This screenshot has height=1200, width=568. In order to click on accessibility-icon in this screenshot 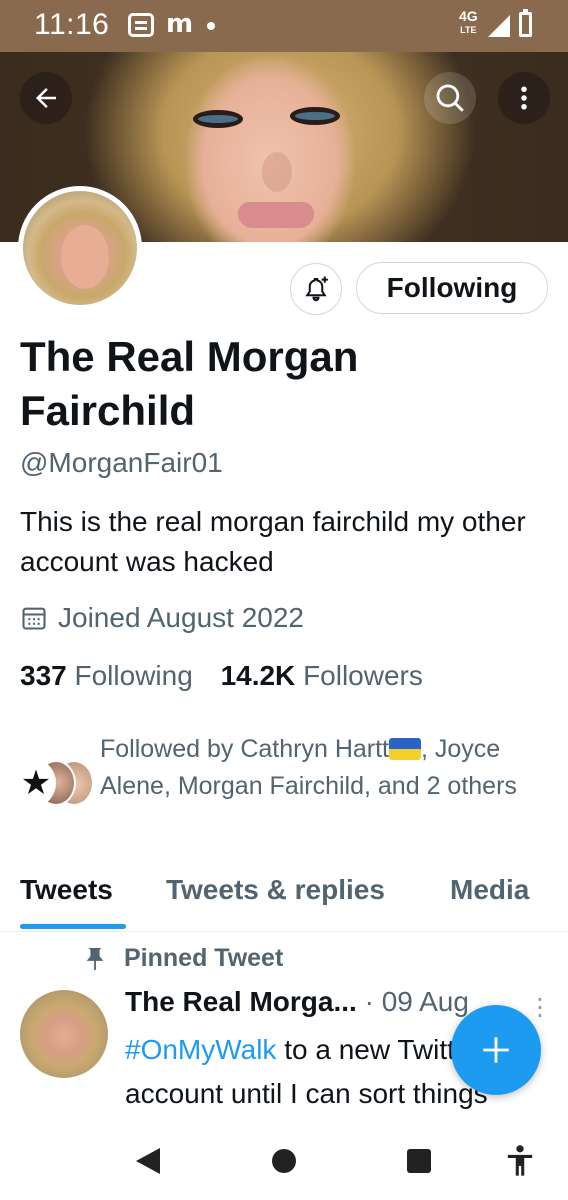, I will do `click(520, 1161)`.